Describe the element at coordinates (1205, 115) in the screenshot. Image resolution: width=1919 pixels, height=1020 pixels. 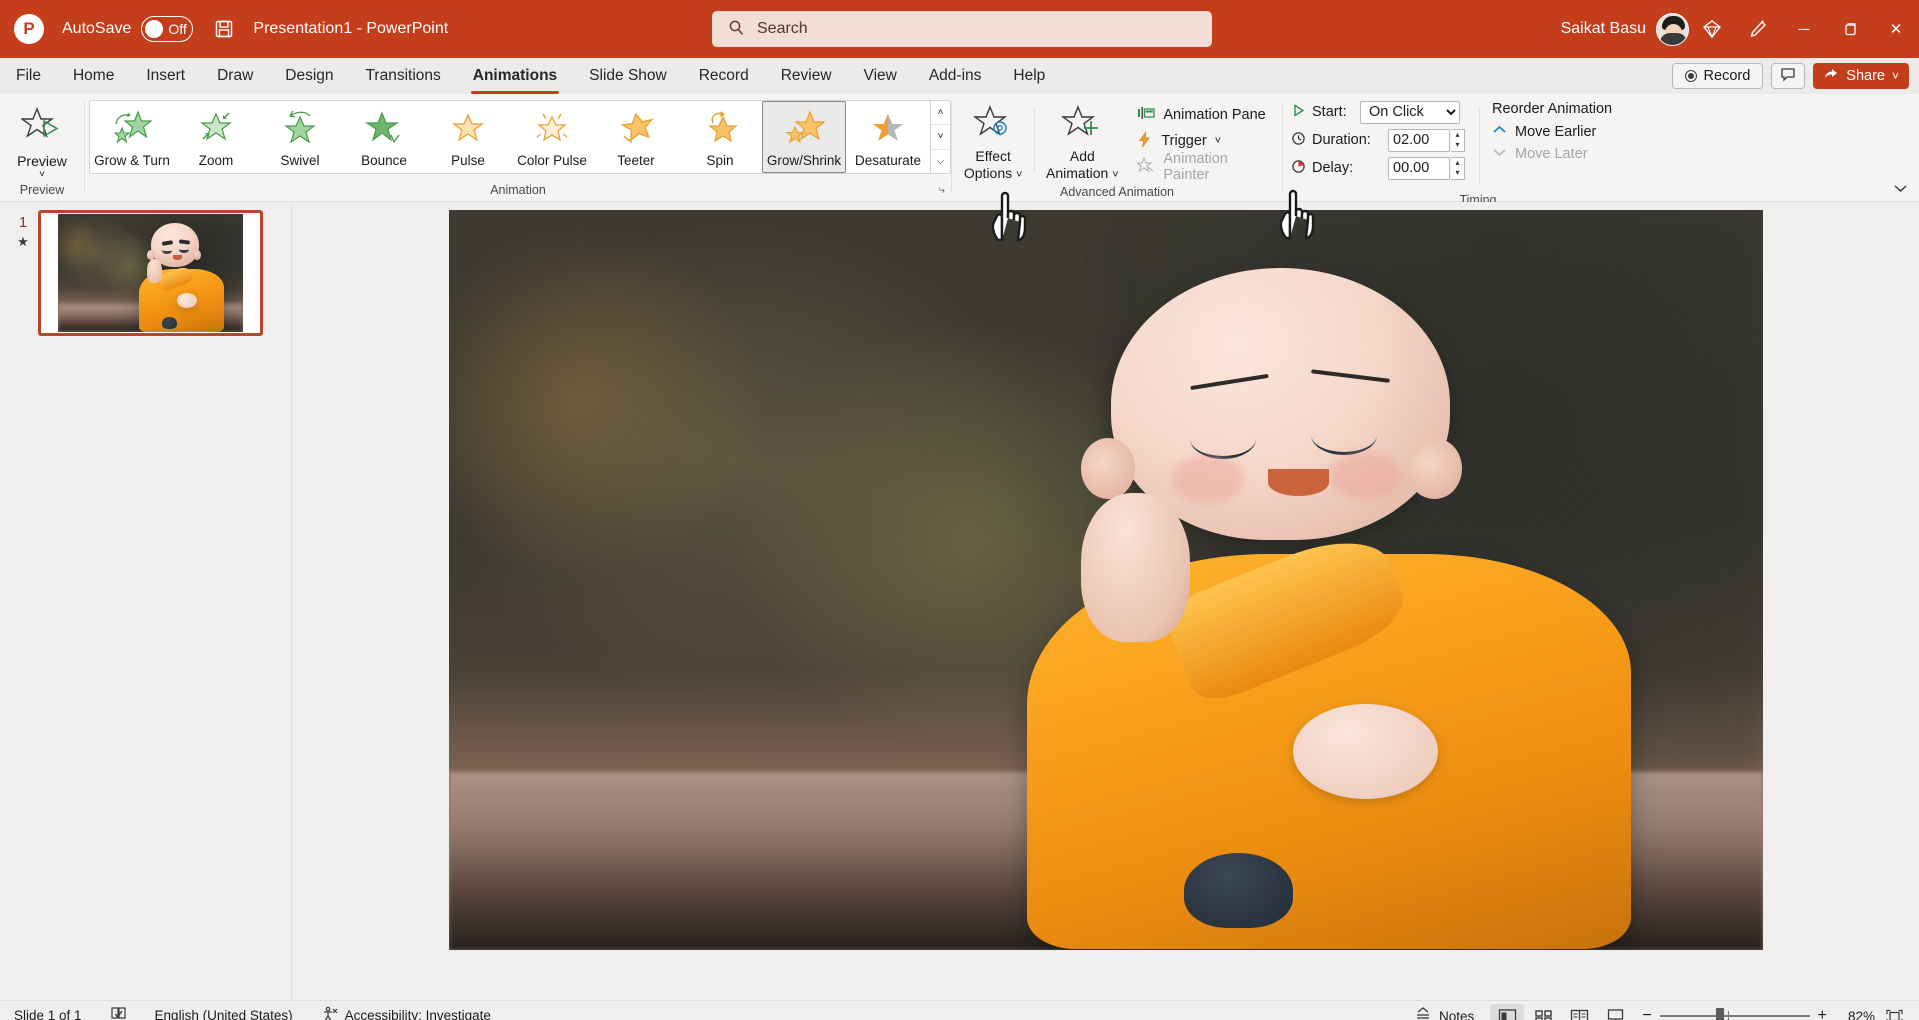
I see `animation-pane-button: Animation Pane` at that location.